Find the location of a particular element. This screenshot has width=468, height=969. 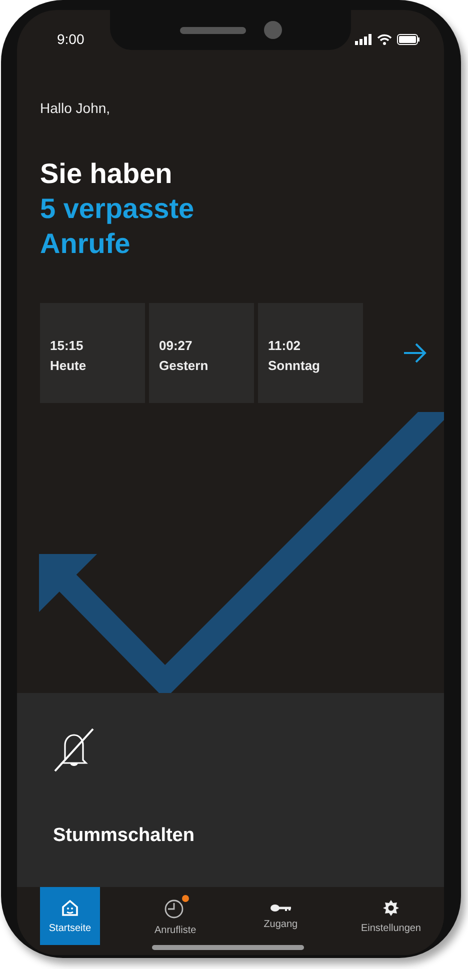

arrow-right-icon is located at coordinates (415, 353).